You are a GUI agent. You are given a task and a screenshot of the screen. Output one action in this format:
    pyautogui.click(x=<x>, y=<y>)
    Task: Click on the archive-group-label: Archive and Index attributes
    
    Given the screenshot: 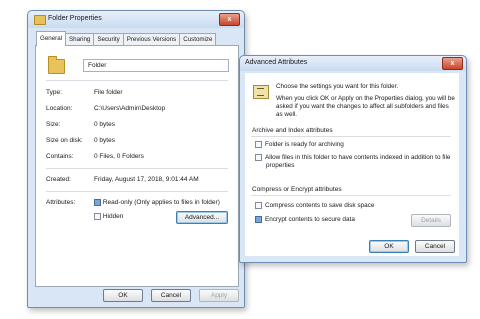 What is the action you would take?
    pyautogui.click(x=292, y=130)
    